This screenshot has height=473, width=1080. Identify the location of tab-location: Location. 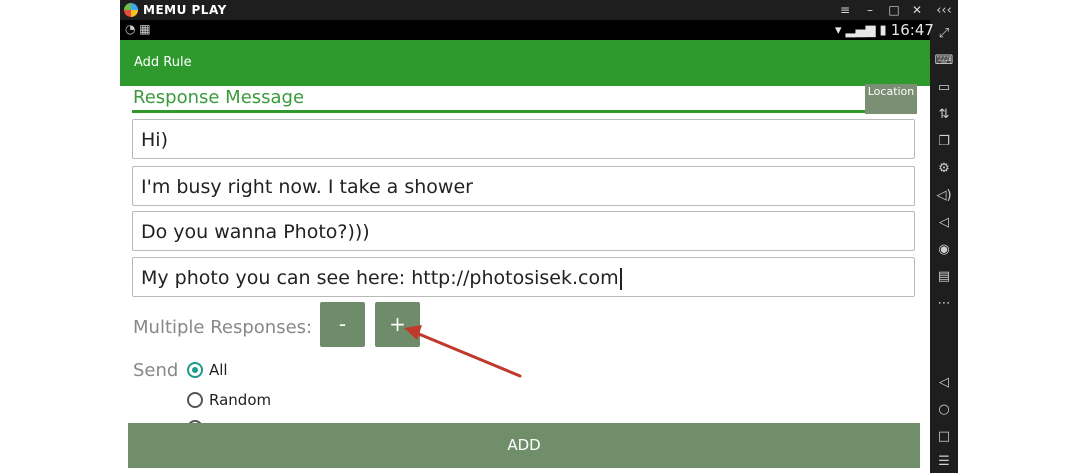
(891, 99).